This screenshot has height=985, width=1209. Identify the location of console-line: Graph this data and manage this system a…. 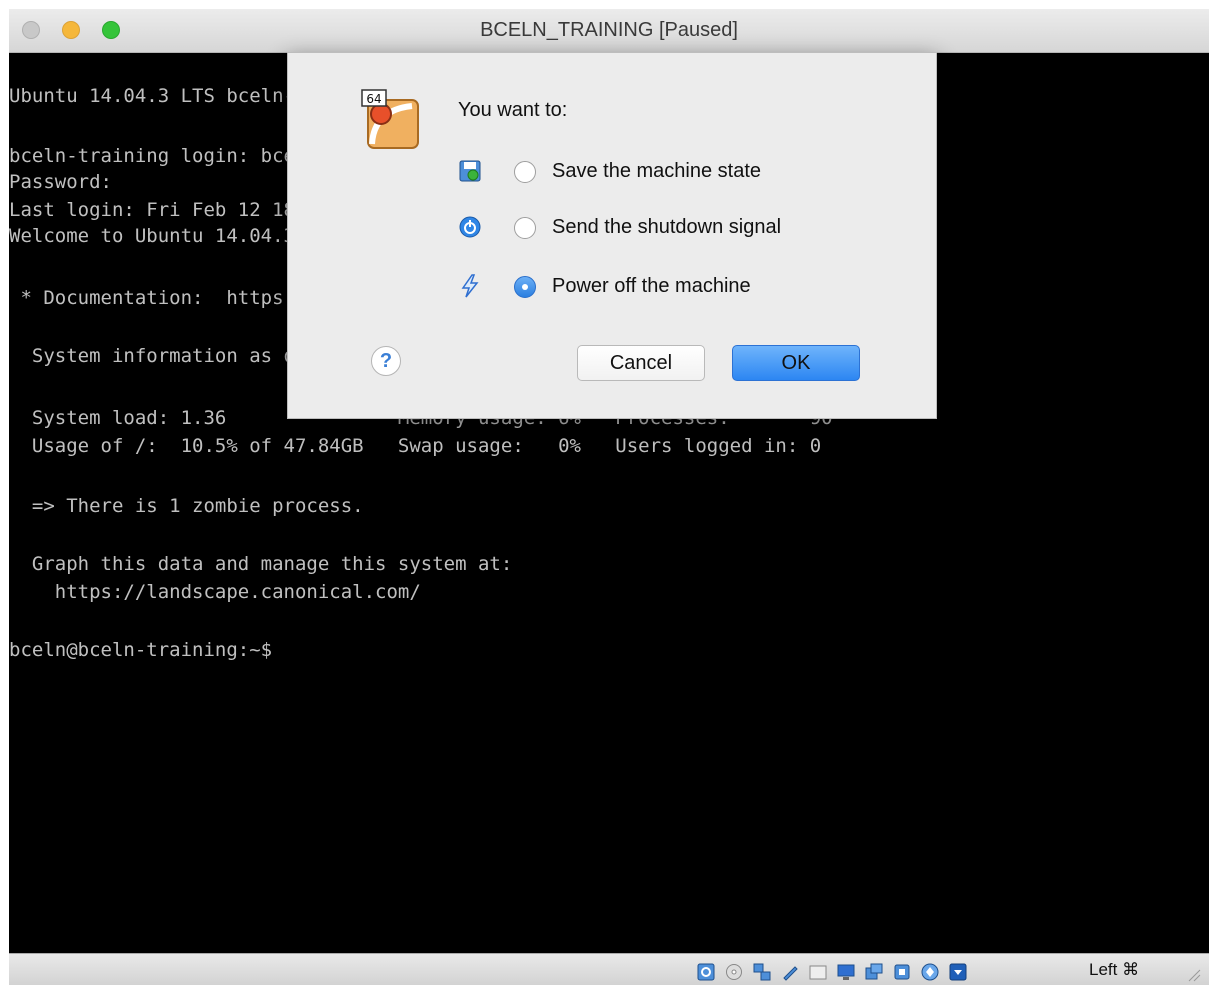
(261, 564).